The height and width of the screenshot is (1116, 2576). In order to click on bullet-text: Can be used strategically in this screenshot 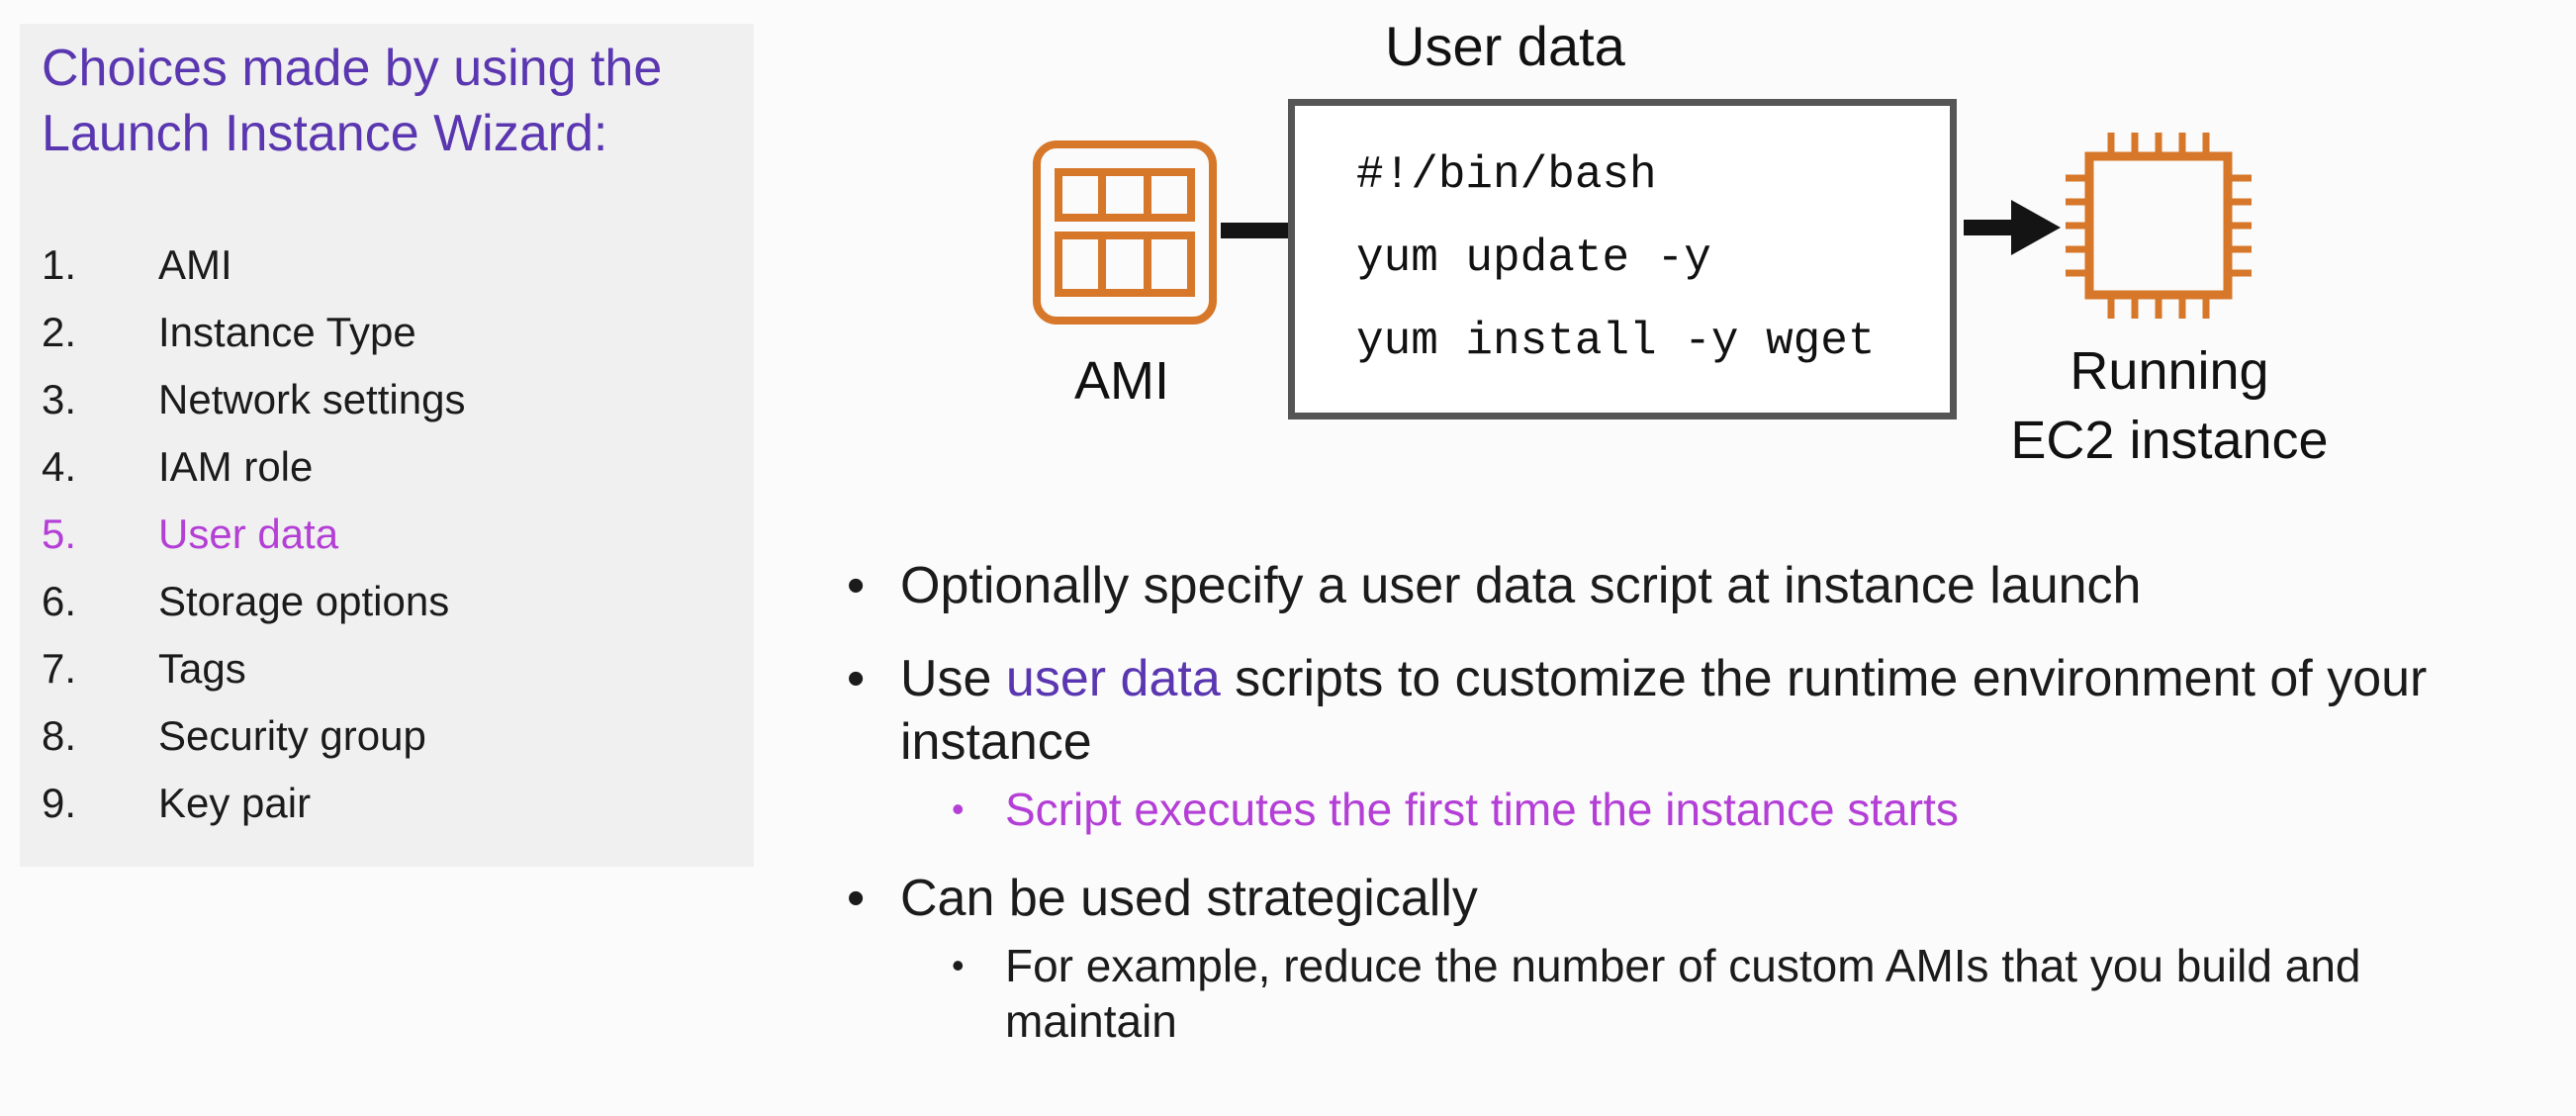, I will do `click(1189, 898)`.